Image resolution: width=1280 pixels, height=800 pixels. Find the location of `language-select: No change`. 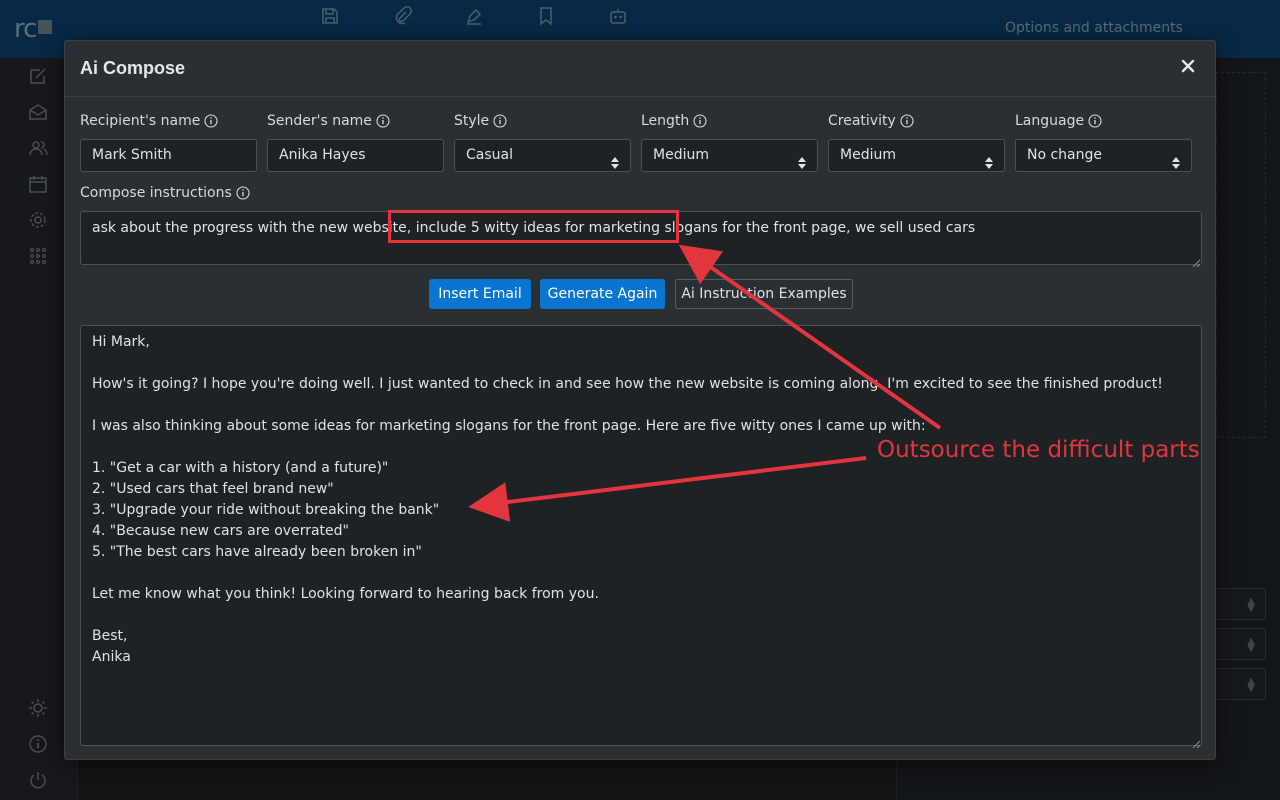

language-select: No change is located at coordinates (1103, 155).